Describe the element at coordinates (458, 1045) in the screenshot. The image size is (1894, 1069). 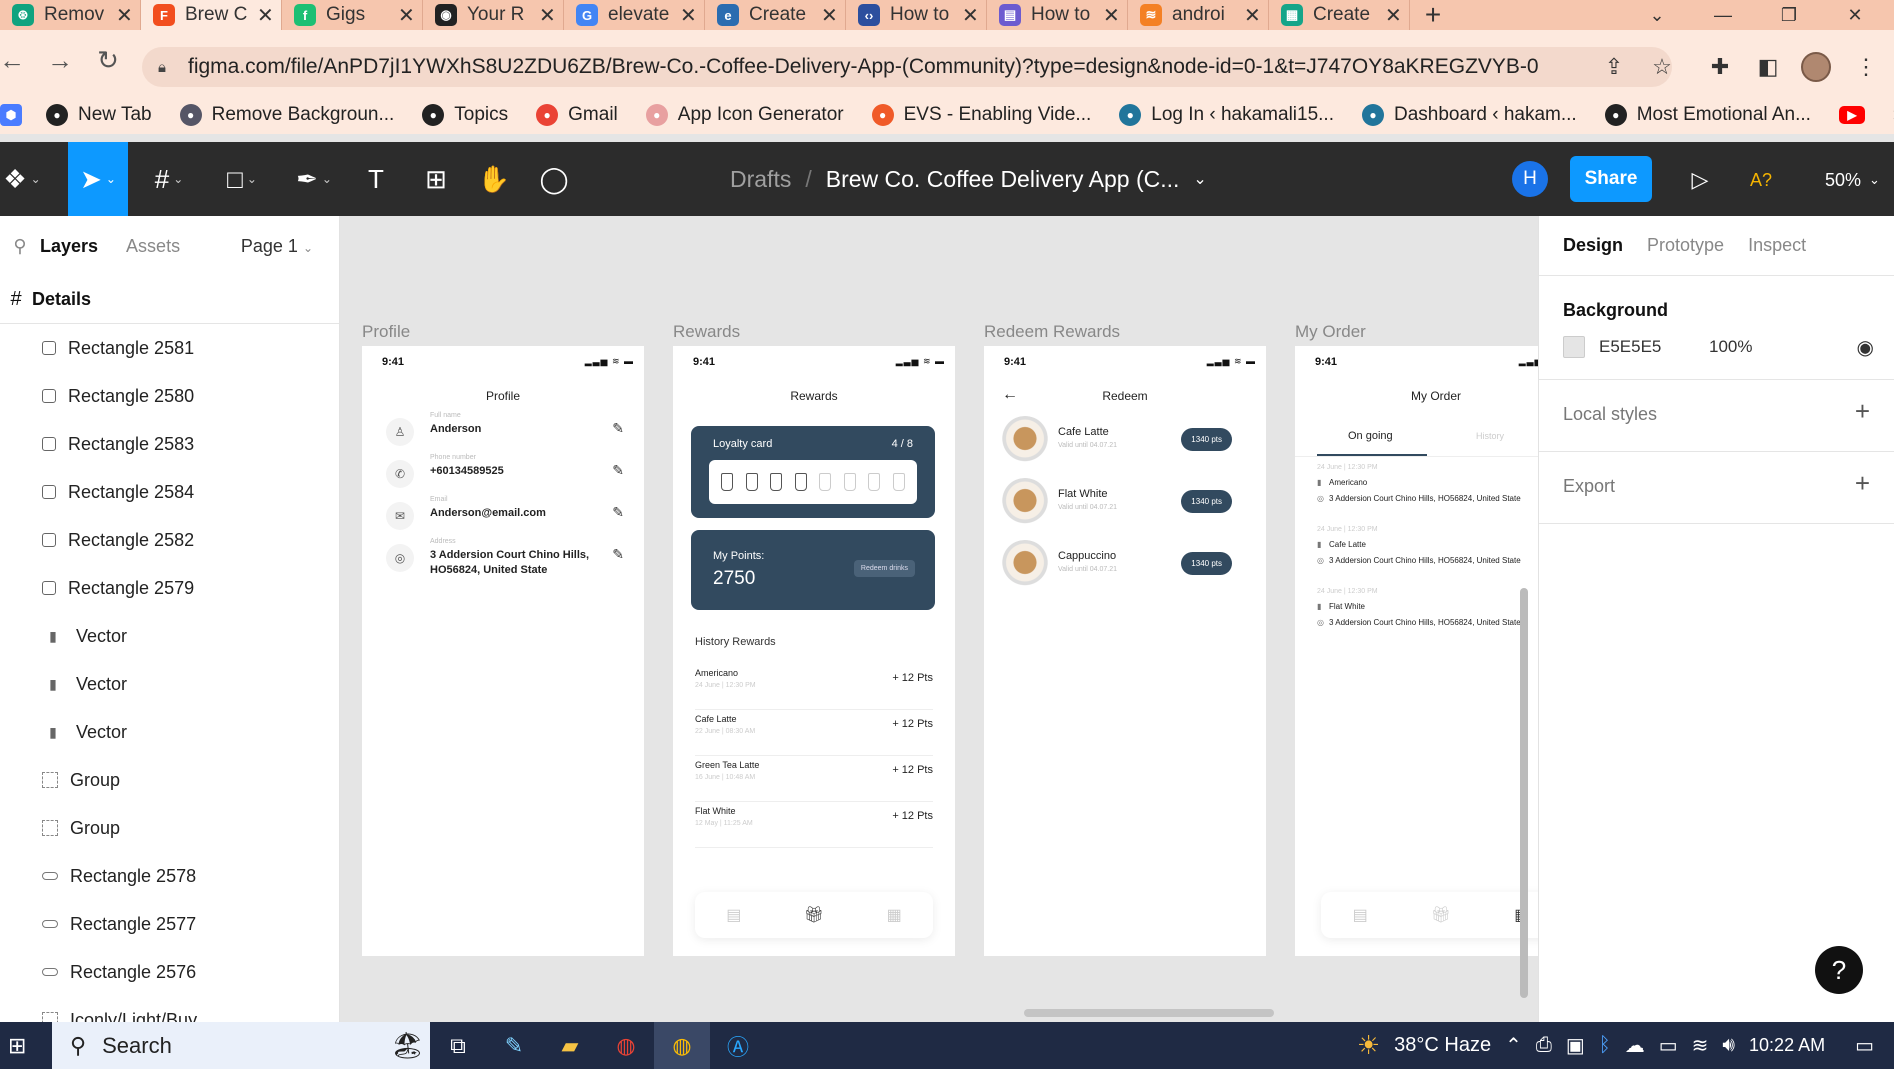
I see `task-view-icon: ⧉` at that location.